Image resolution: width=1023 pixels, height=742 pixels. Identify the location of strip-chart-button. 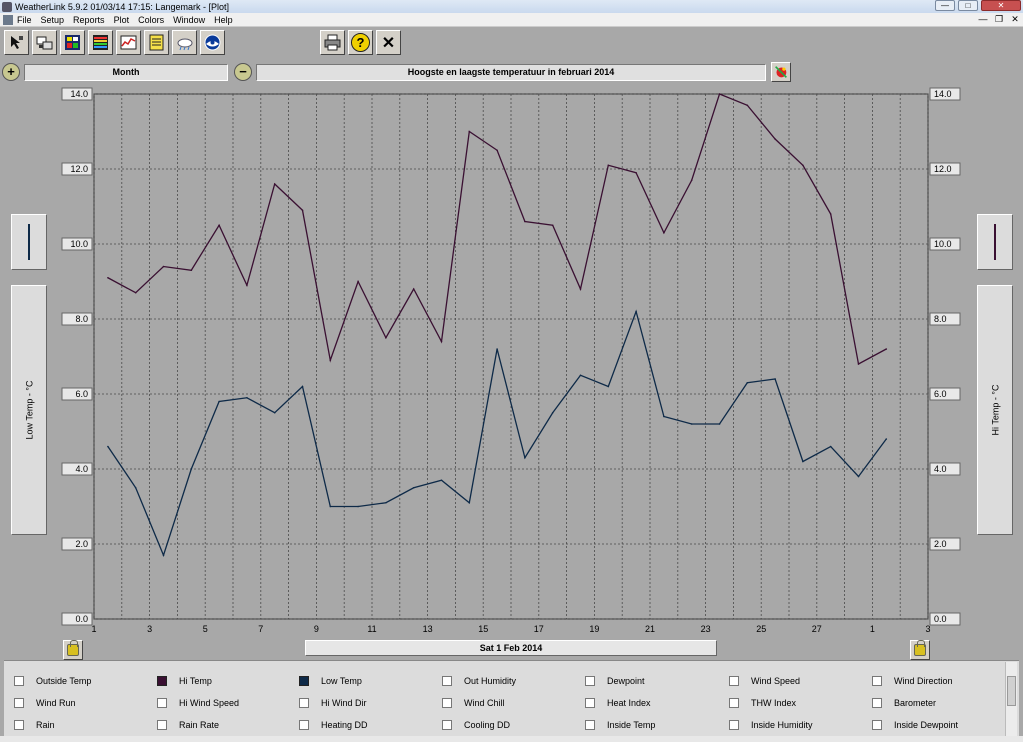
(128, 42).